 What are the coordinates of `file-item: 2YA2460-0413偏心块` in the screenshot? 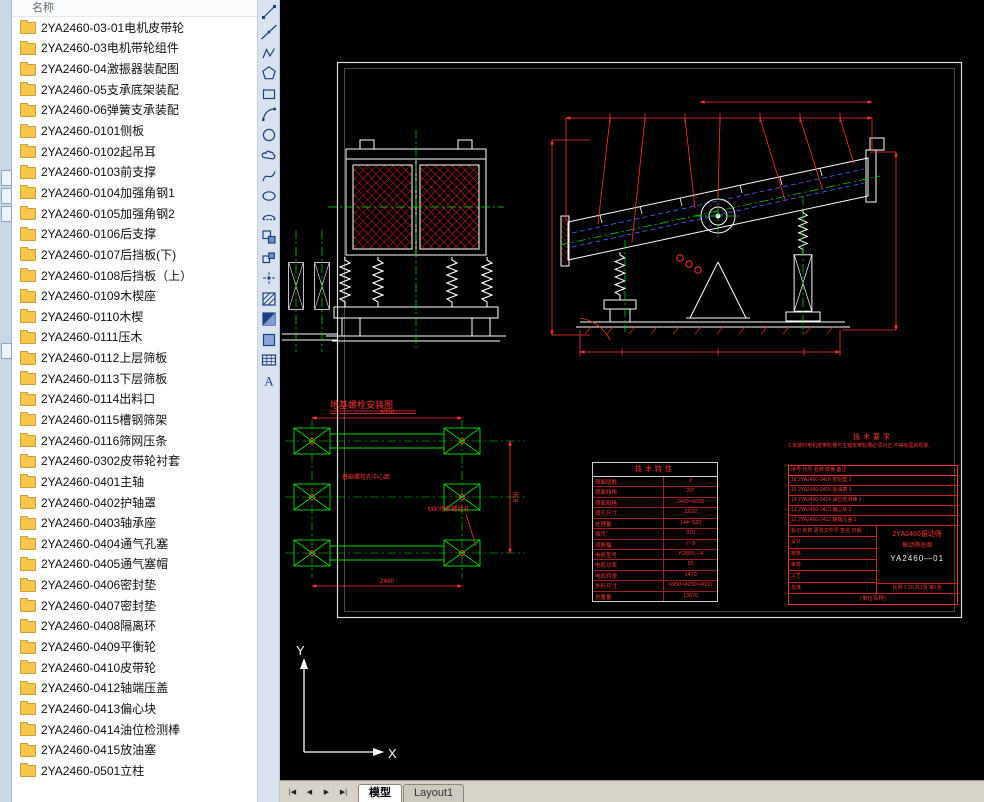 It's located at (134, 708).